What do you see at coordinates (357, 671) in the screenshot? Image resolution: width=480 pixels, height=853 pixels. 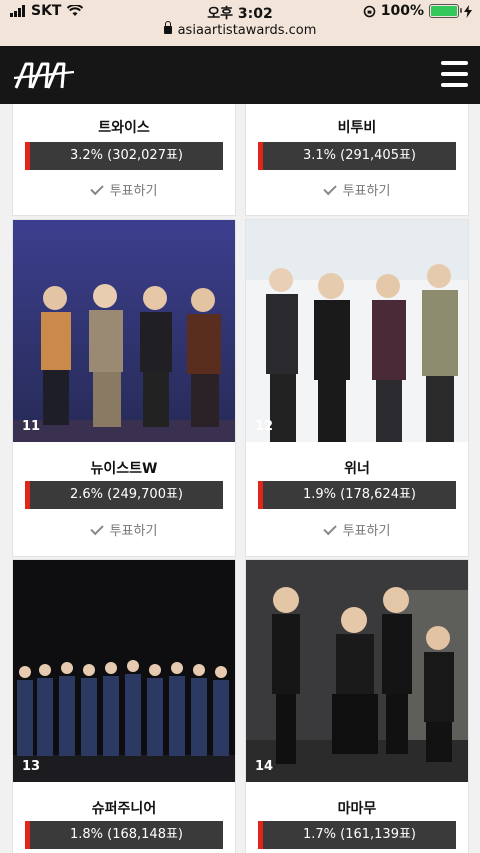 I see `candidate-photo: 14` at bounding box center [357, 671].